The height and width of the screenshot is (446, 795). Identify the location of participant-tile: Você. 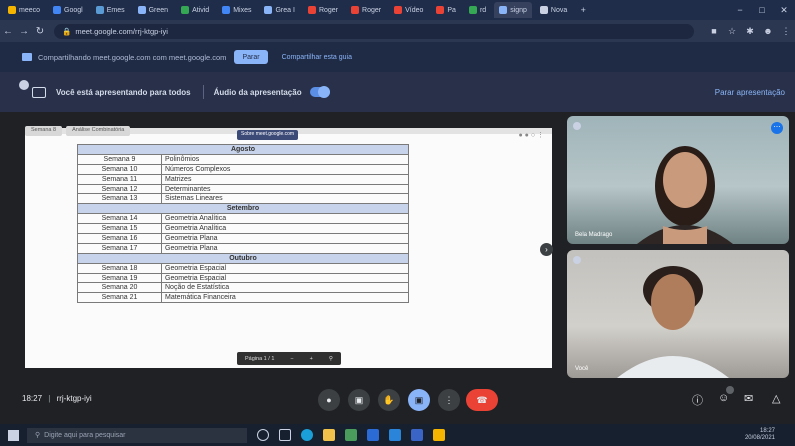
(678, 314).